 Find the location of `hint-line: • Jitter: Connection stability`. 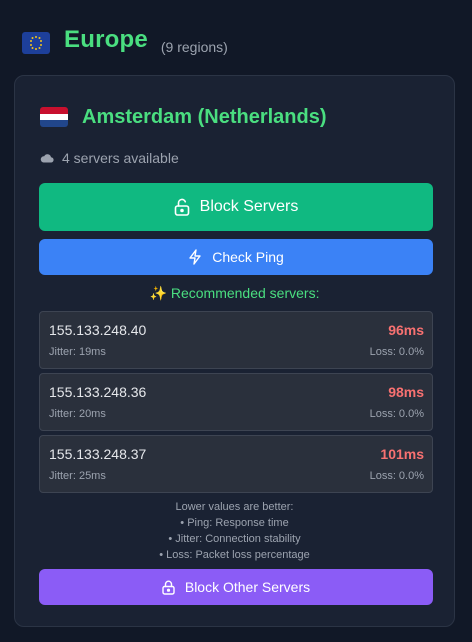

hint-line: • Jitter: Connection stability is located at coordinates (234, 539).